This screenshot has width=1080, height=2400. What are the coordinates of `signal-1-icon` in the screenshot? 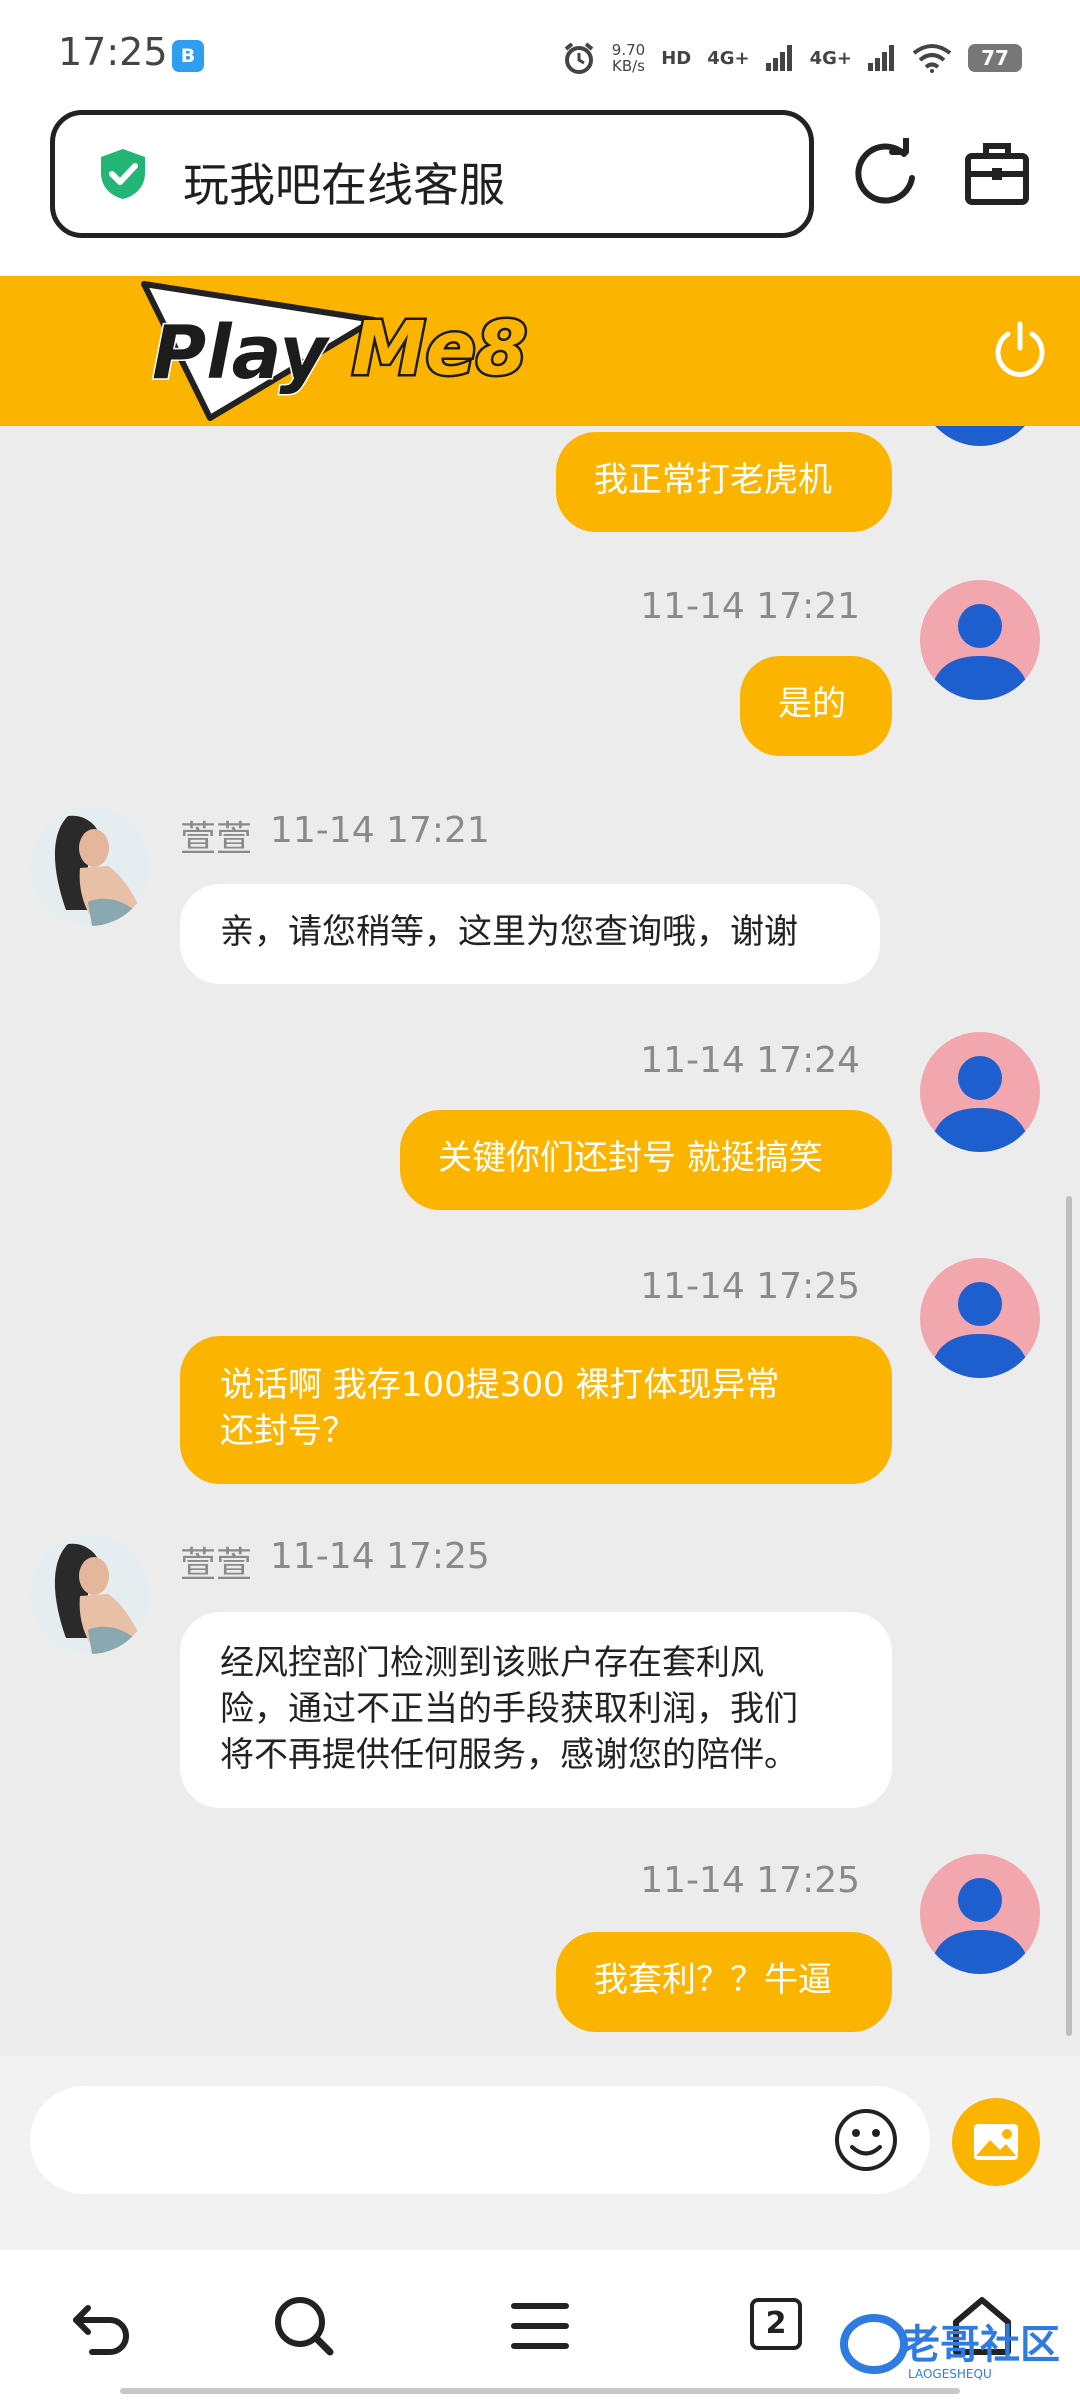 It's located at (778, 58).